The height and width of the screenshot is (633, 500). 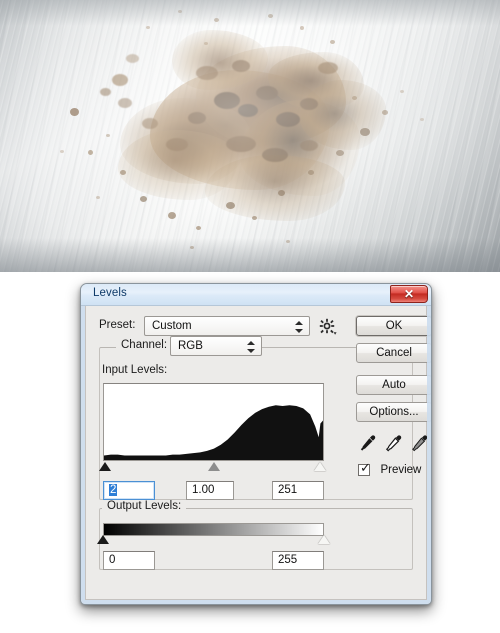 I want to click on close-icon: ✕, so click(x=409, y=294).